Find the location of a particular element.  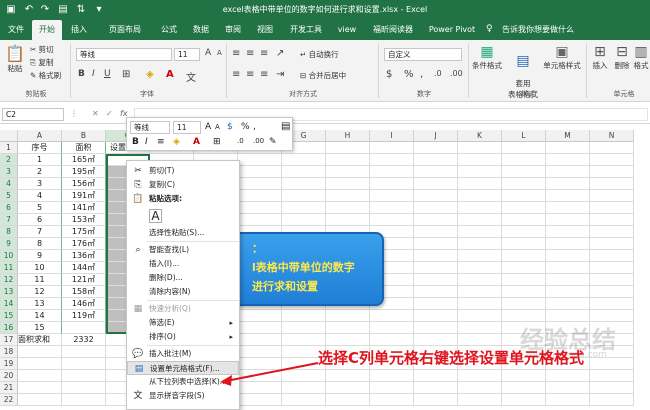

align-middle-icon: ≡ is located at coordinates (250, 53).